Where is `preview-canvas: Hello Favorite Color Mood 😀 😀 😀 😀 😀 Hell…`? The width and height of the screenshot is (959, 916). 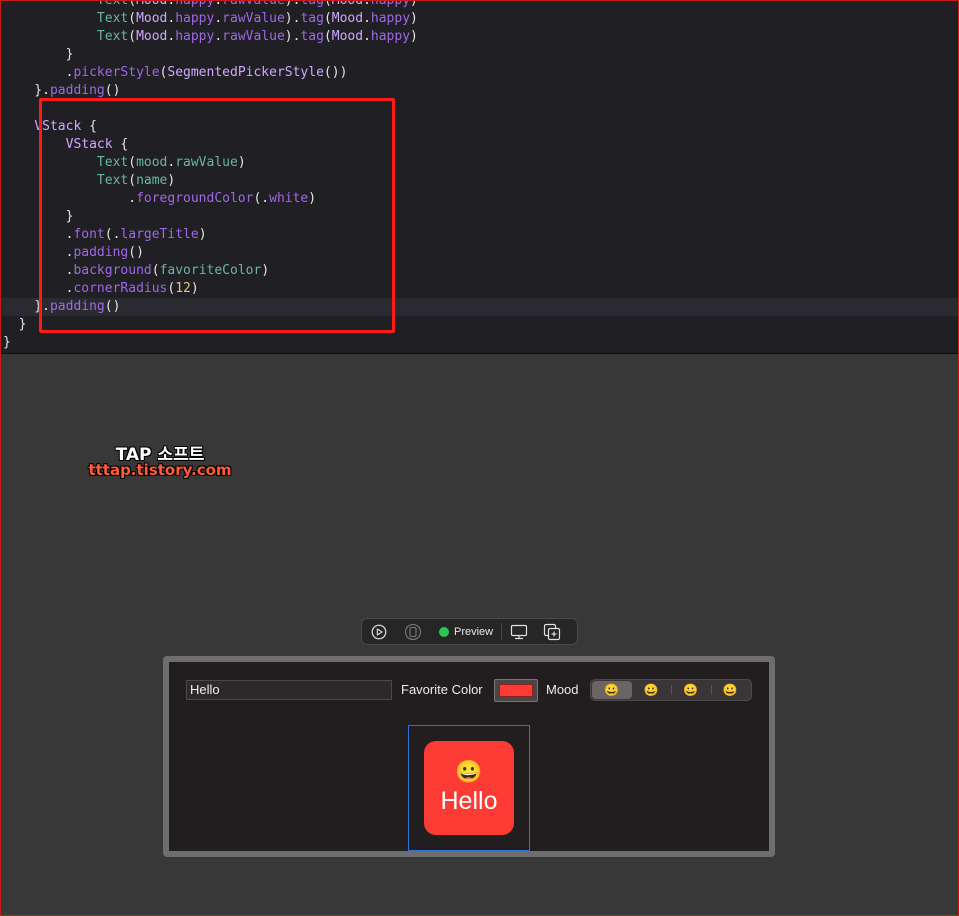
preview-canvas: Hello Favorite Color Mood 😀 😀 😀 😀 😀 Hell… is located at coordinates (469, 756).